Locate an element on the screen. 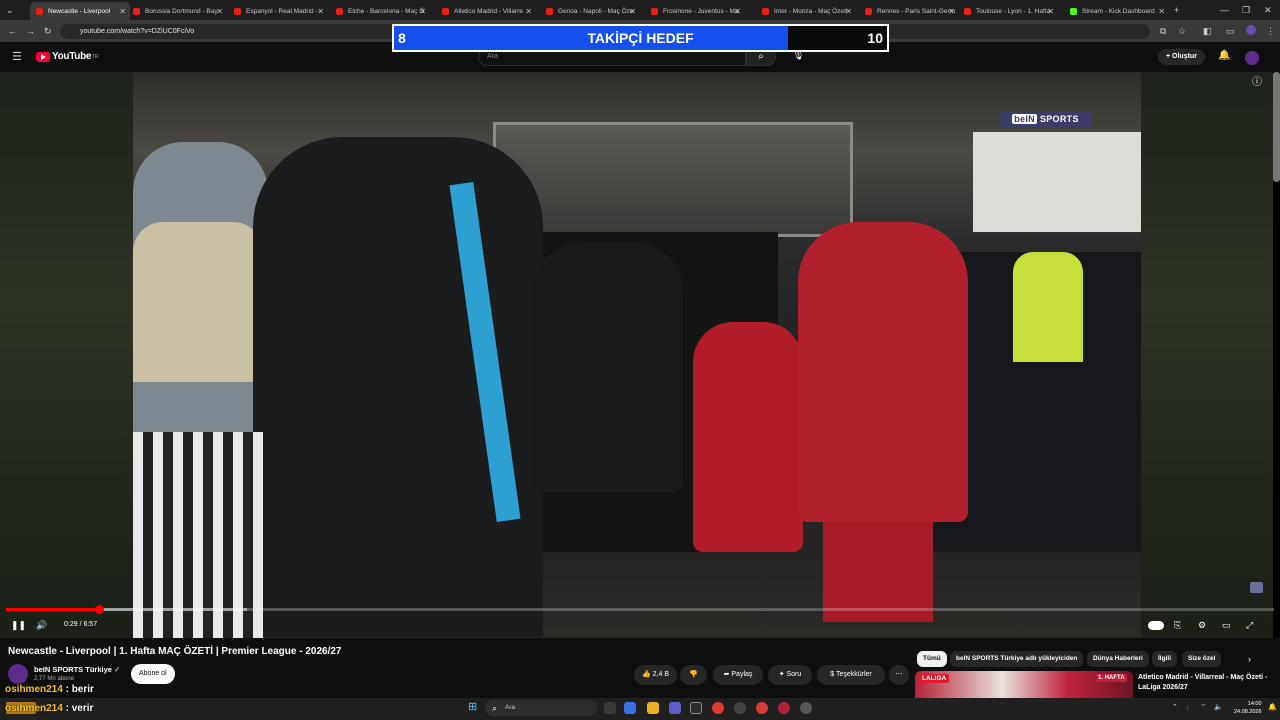  split-icon: ▭ is located at coordinates (1230, 31).